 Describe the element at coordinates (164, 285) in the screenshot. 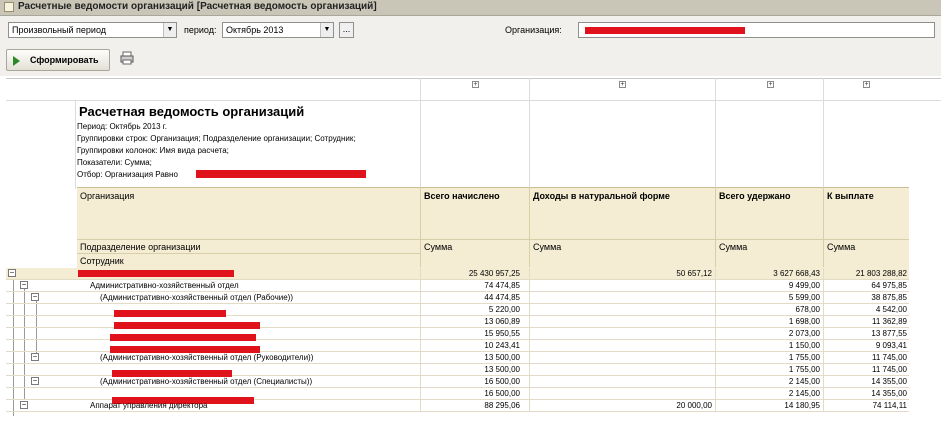

I see `row-label: Административно-хозяйственный отдел` at that location.